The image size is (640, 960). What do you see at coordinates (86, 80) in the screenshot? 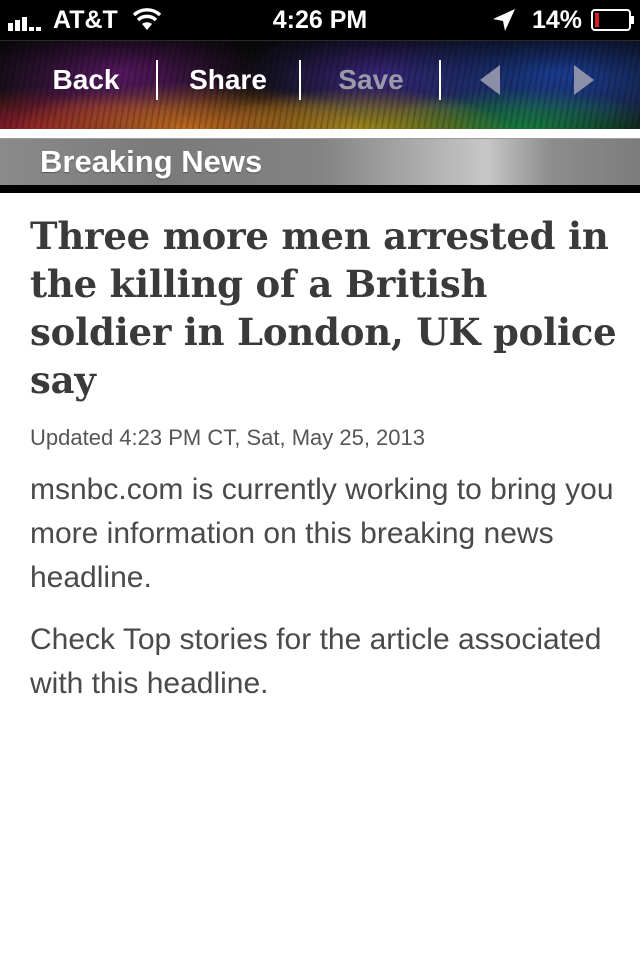
I see `back-button: Back` at bounding box center [86, 80].